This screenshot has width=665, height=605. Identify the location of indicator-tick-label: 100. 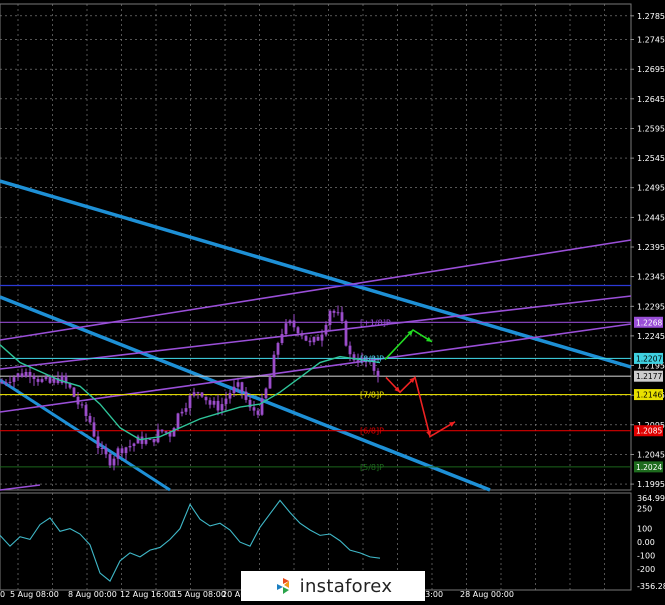
(644, 529).